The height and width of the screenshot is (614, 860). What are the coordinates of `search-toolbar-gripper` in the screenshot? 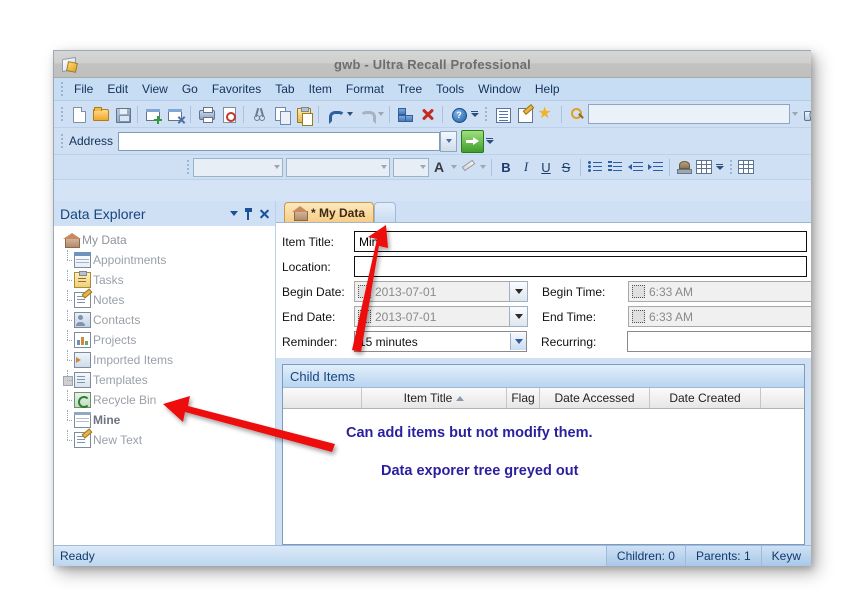 It's located at (485, 114).